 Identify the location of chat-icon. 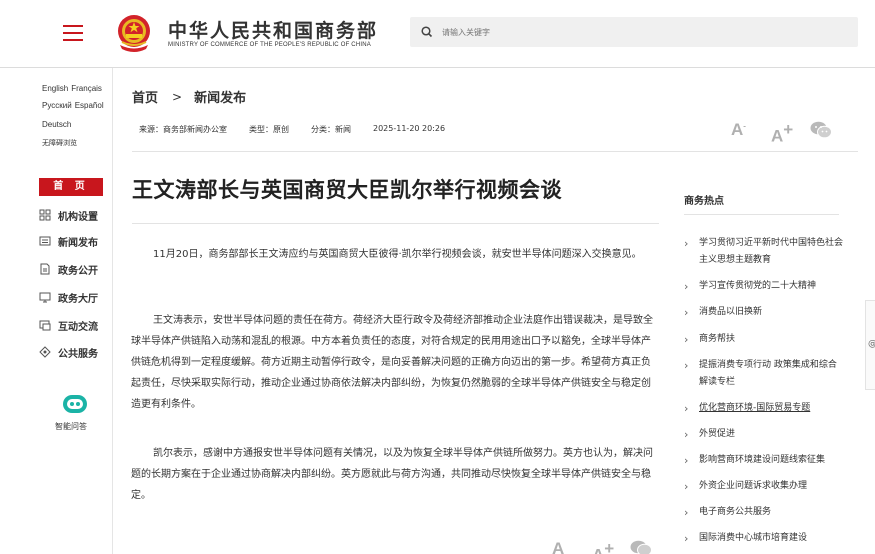
(45, 325).